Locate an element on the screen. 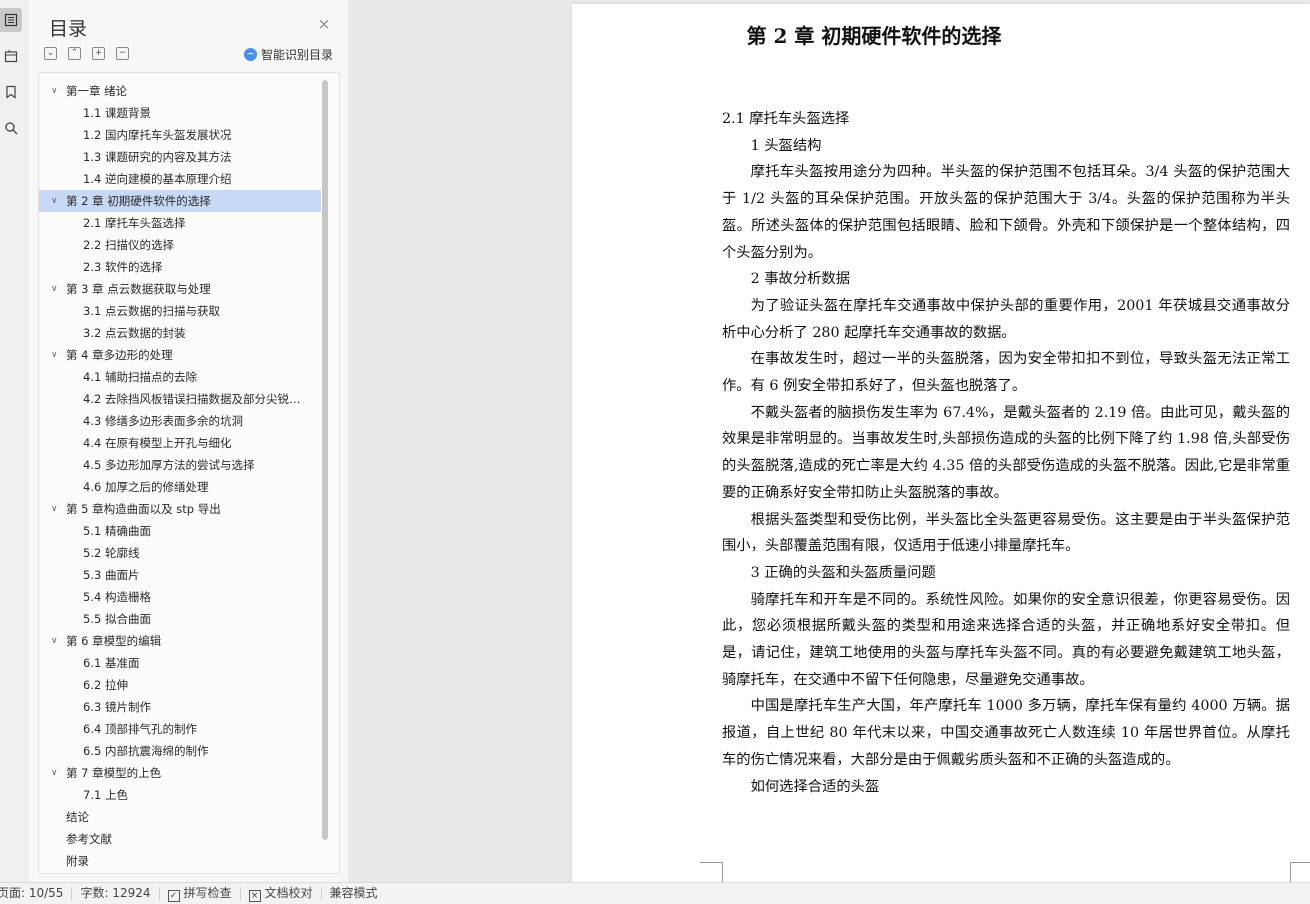 The height and width of the screenshot is (904, 1310). toc-chapter-item: ∨ 第 3 章 点云数据获取与处理 is located at coordinates (180, 289).